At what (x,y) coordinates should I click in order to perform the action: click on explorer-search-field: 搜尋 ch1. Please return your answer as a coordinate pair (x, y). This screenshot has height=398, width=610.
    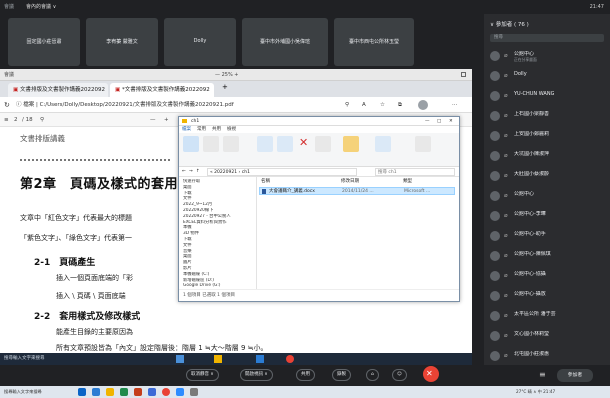
    Looking at the image, I should click on (415, 172).